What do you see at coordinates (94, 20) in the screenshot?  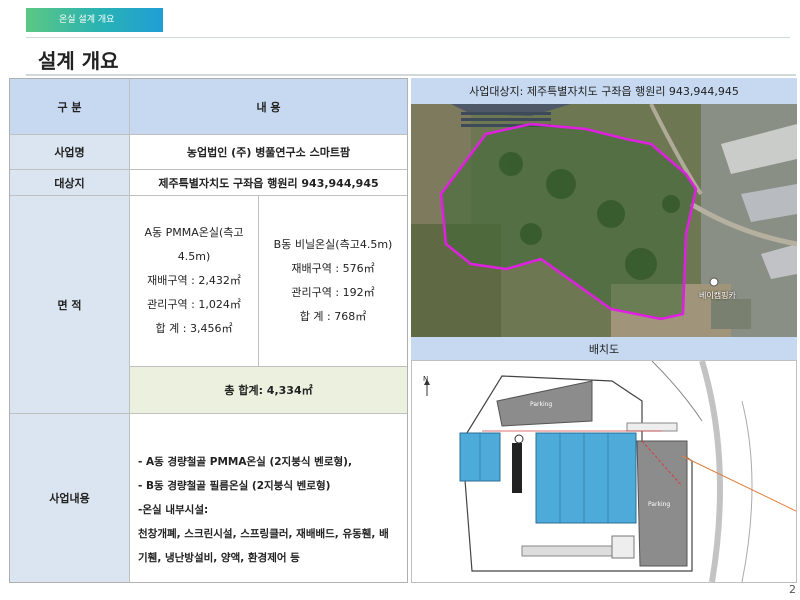 I see `section-tag: 온실 설계 개요` at bounding box center [94, 20].